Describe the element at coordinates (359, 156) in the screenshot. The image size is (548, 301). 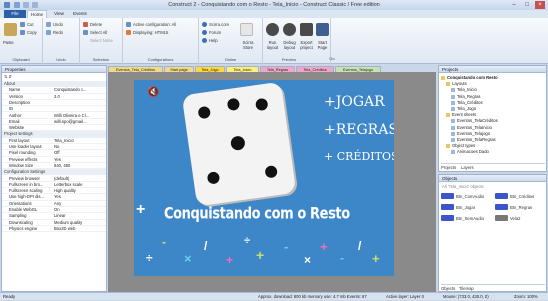
I see `credits-menu-button: + CRÉDITOS` at that location.